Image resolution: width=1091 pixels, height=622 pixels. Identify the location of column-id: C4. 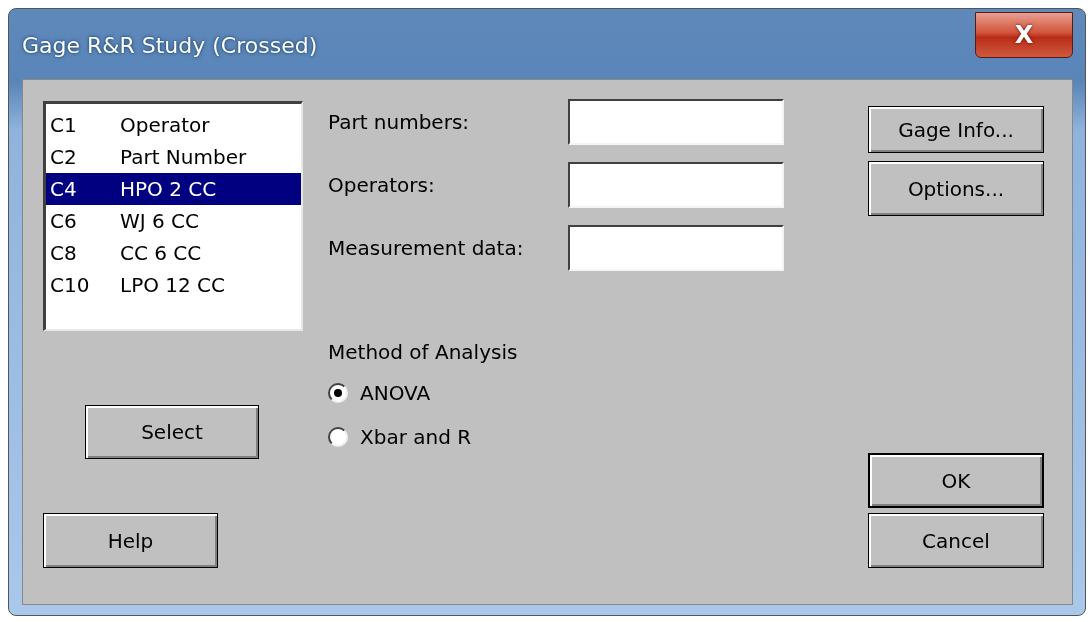
(64, 189).